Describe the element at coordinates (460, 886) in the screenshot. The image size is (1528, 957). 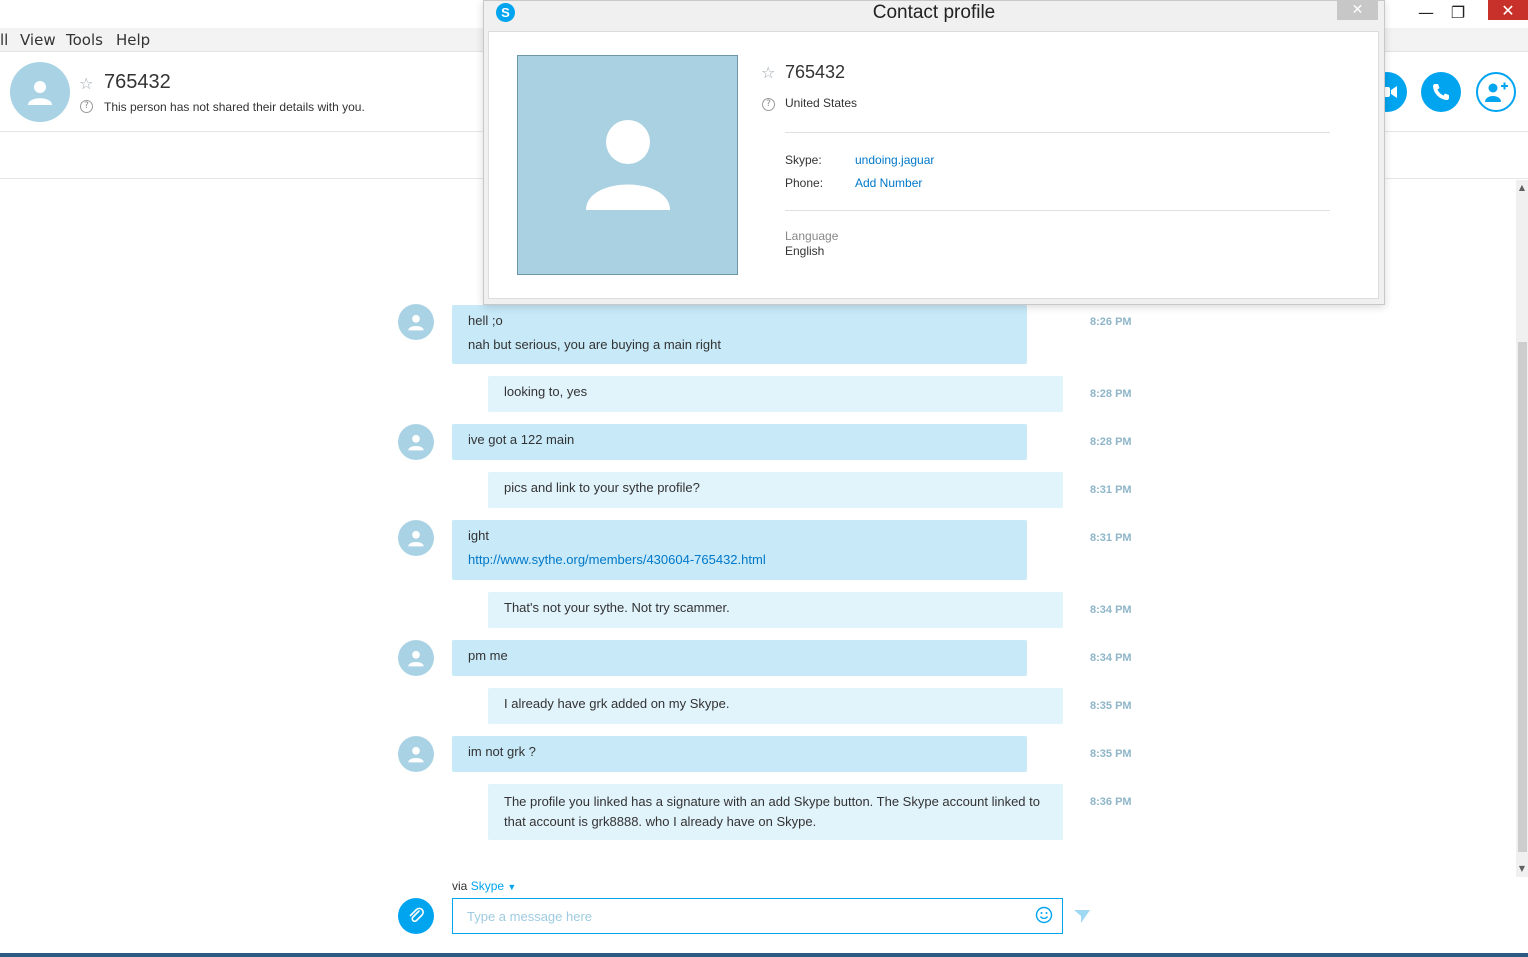
I see `via-label: via` at that location.